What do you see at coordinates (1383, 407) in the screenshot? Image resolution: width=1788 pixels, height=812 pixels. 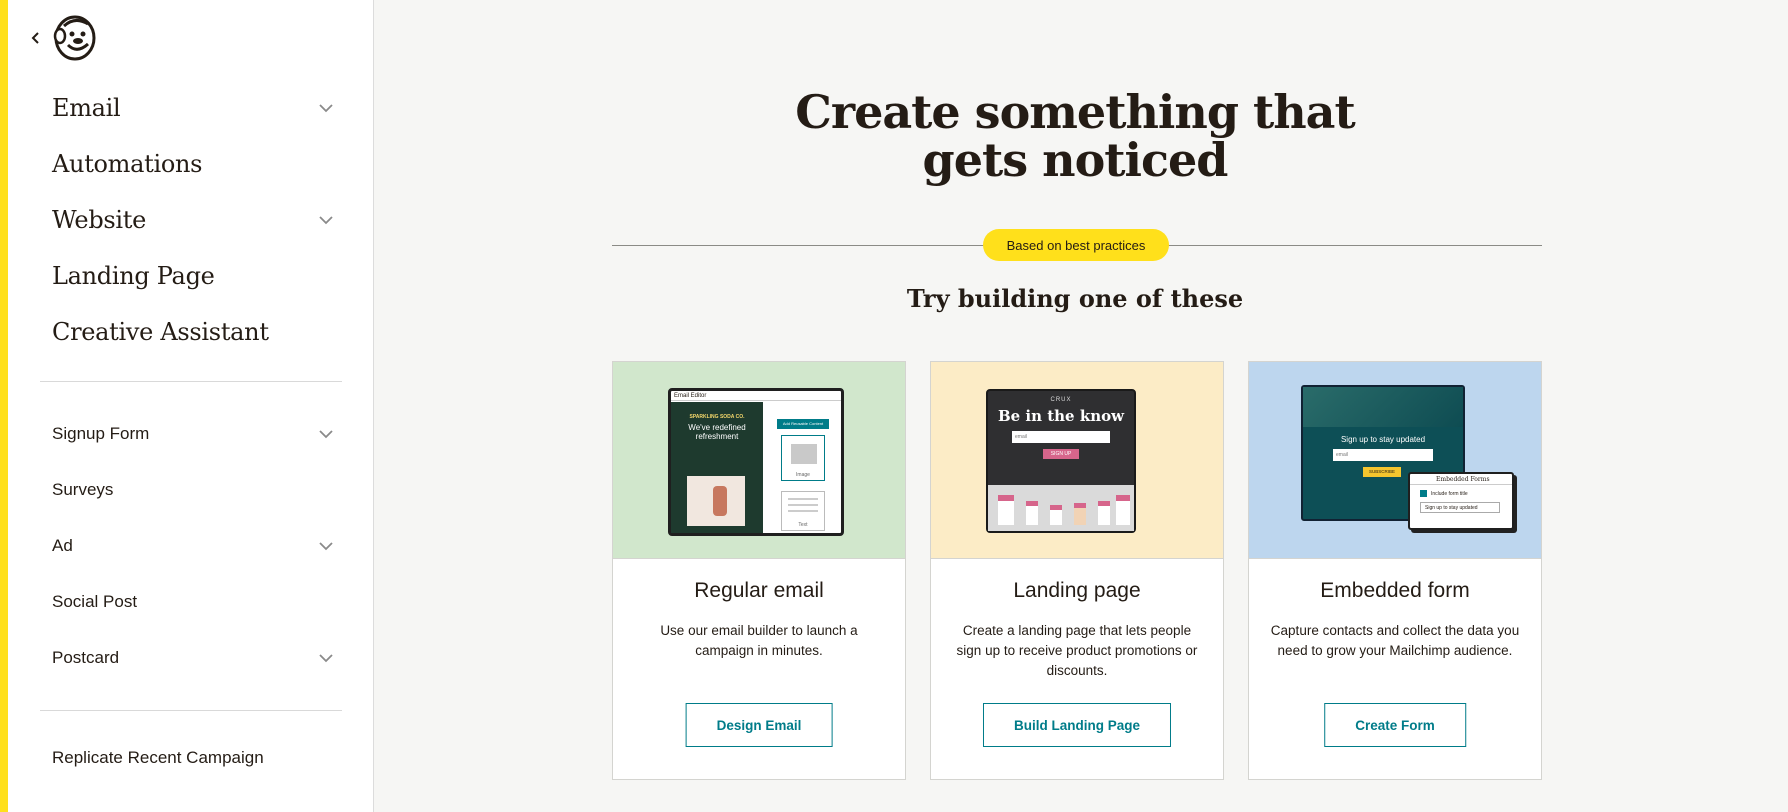 I see `form-banner` at bounding box center [1383, 407].